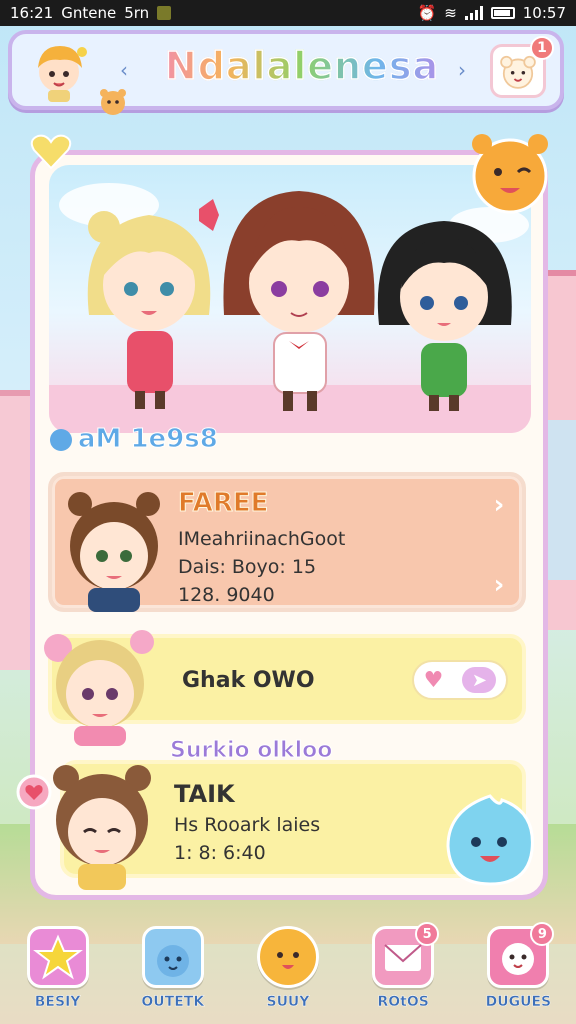 The width and height of the screenshot is (576, 1024). Describe the element at coordinates (114, 552) in the screenshot. I see `bear-boy-avatar` at that location.